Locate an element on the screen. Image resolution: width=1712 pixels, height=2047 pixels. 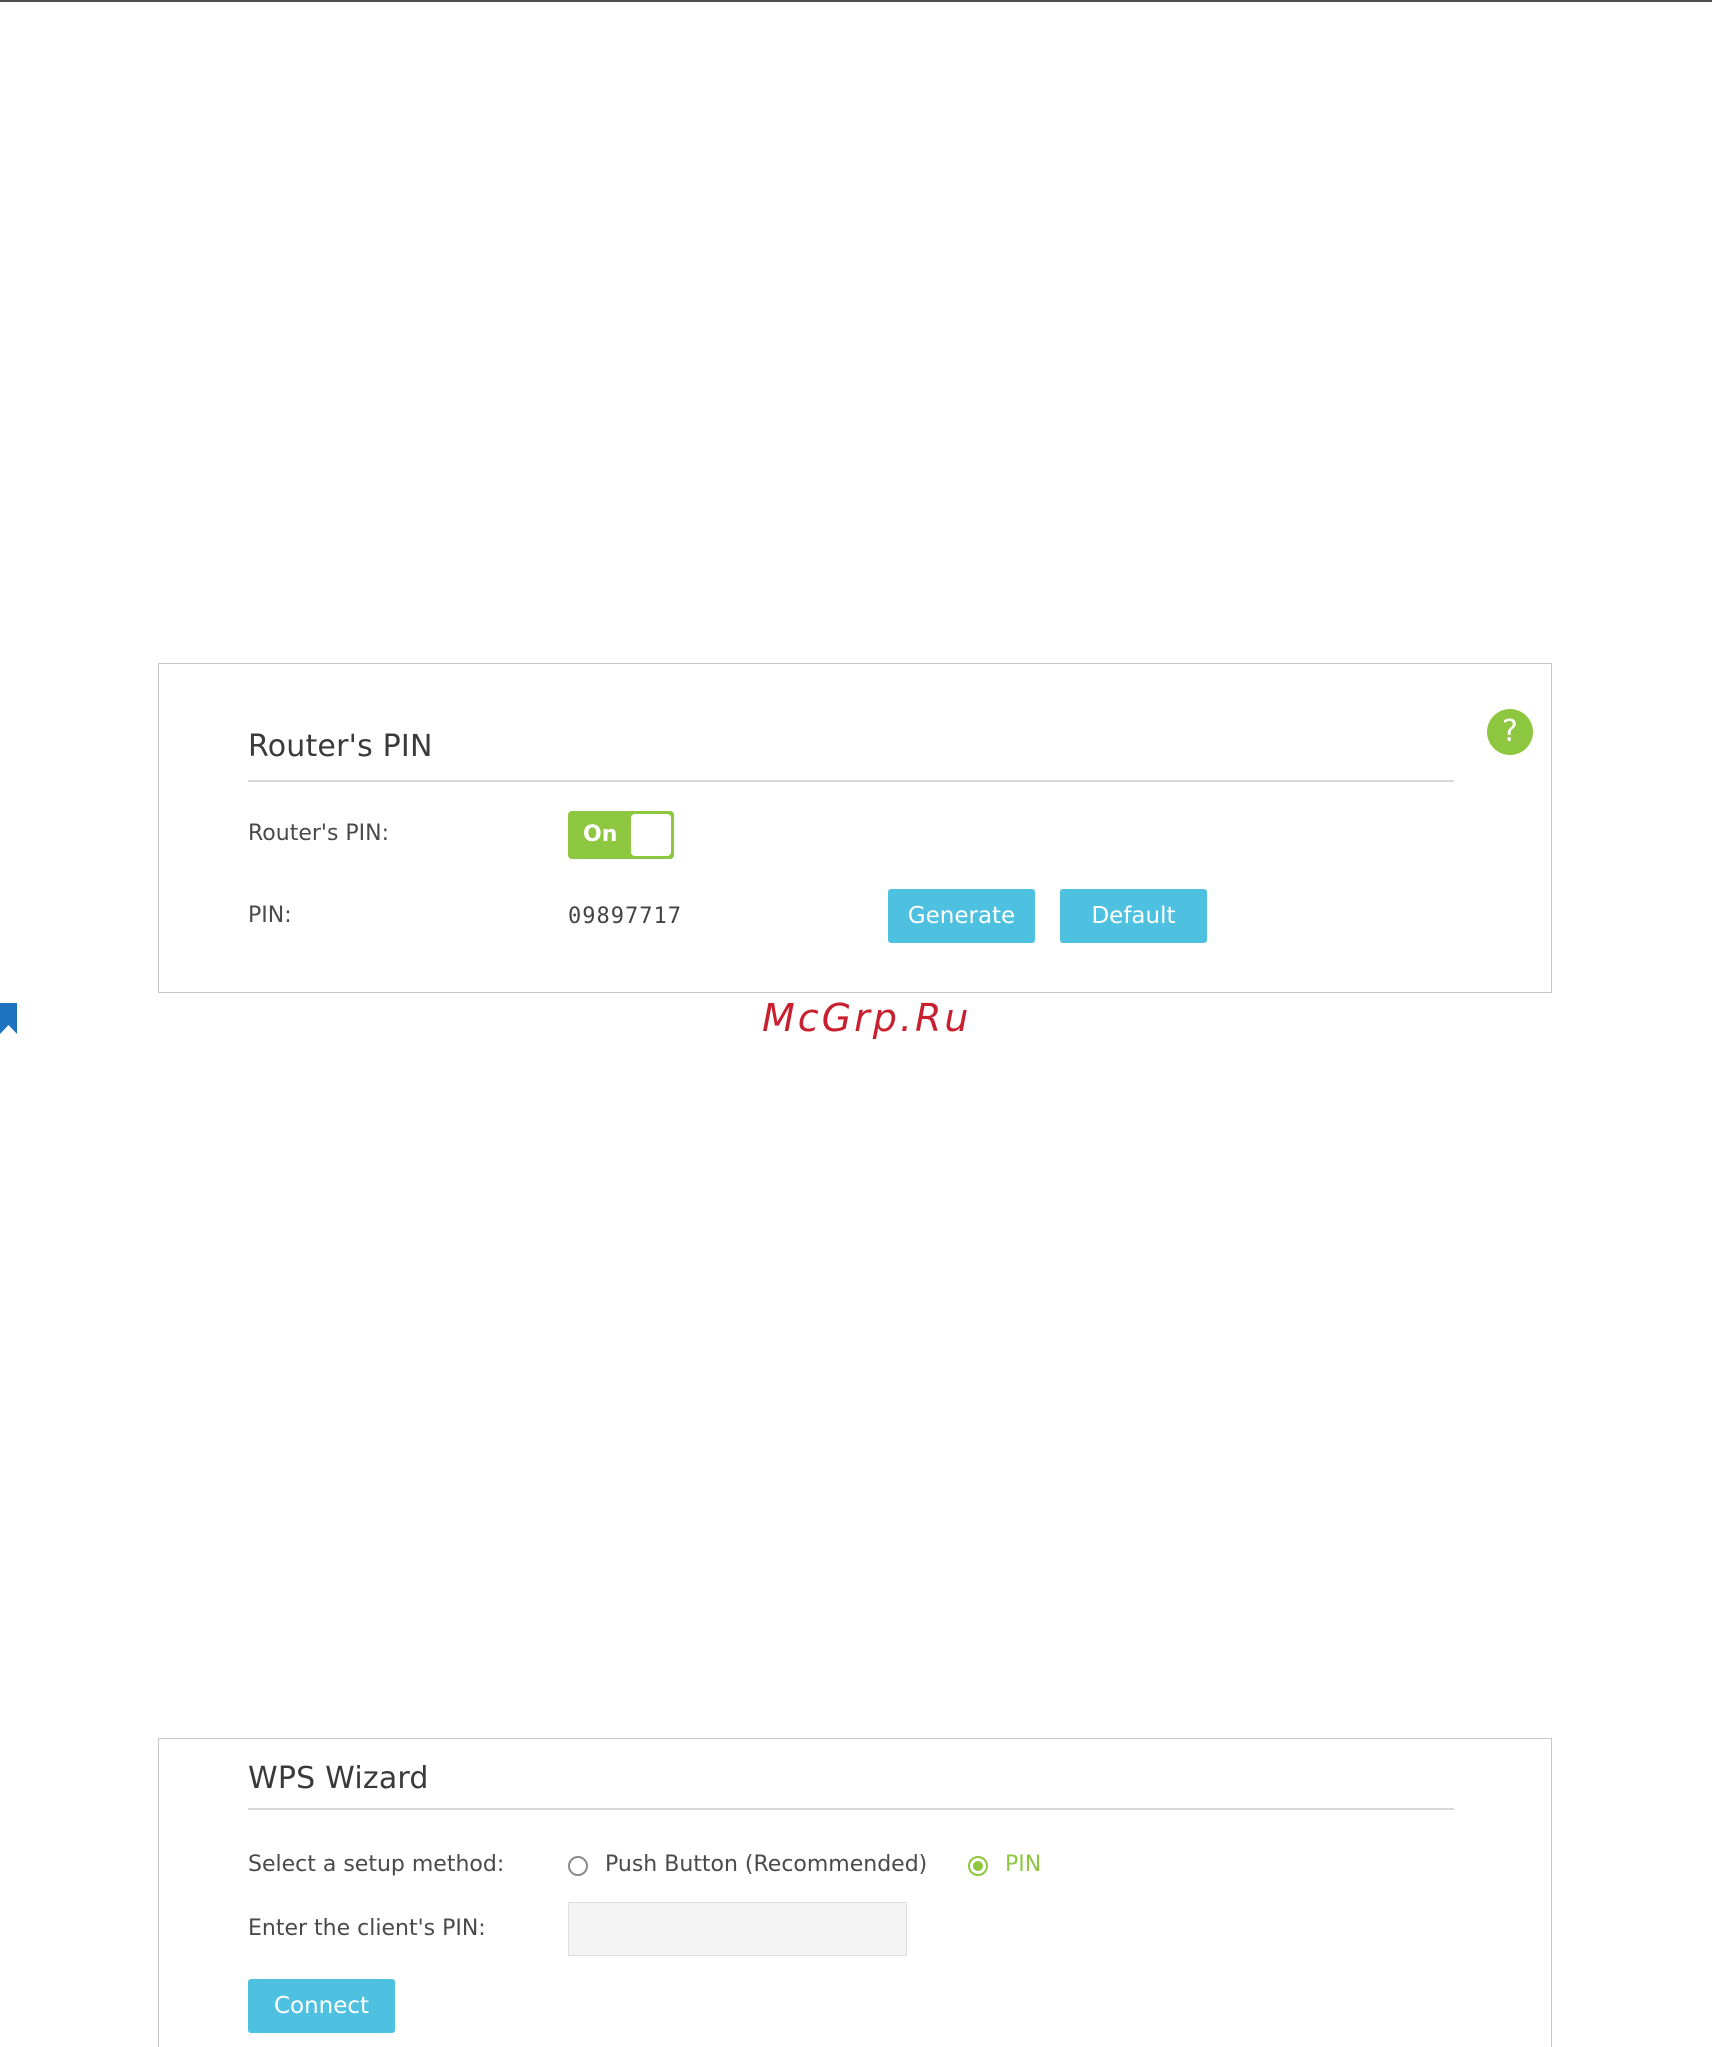
setup-method-label: Select a setup method: is located at coordinates (376, 1864).